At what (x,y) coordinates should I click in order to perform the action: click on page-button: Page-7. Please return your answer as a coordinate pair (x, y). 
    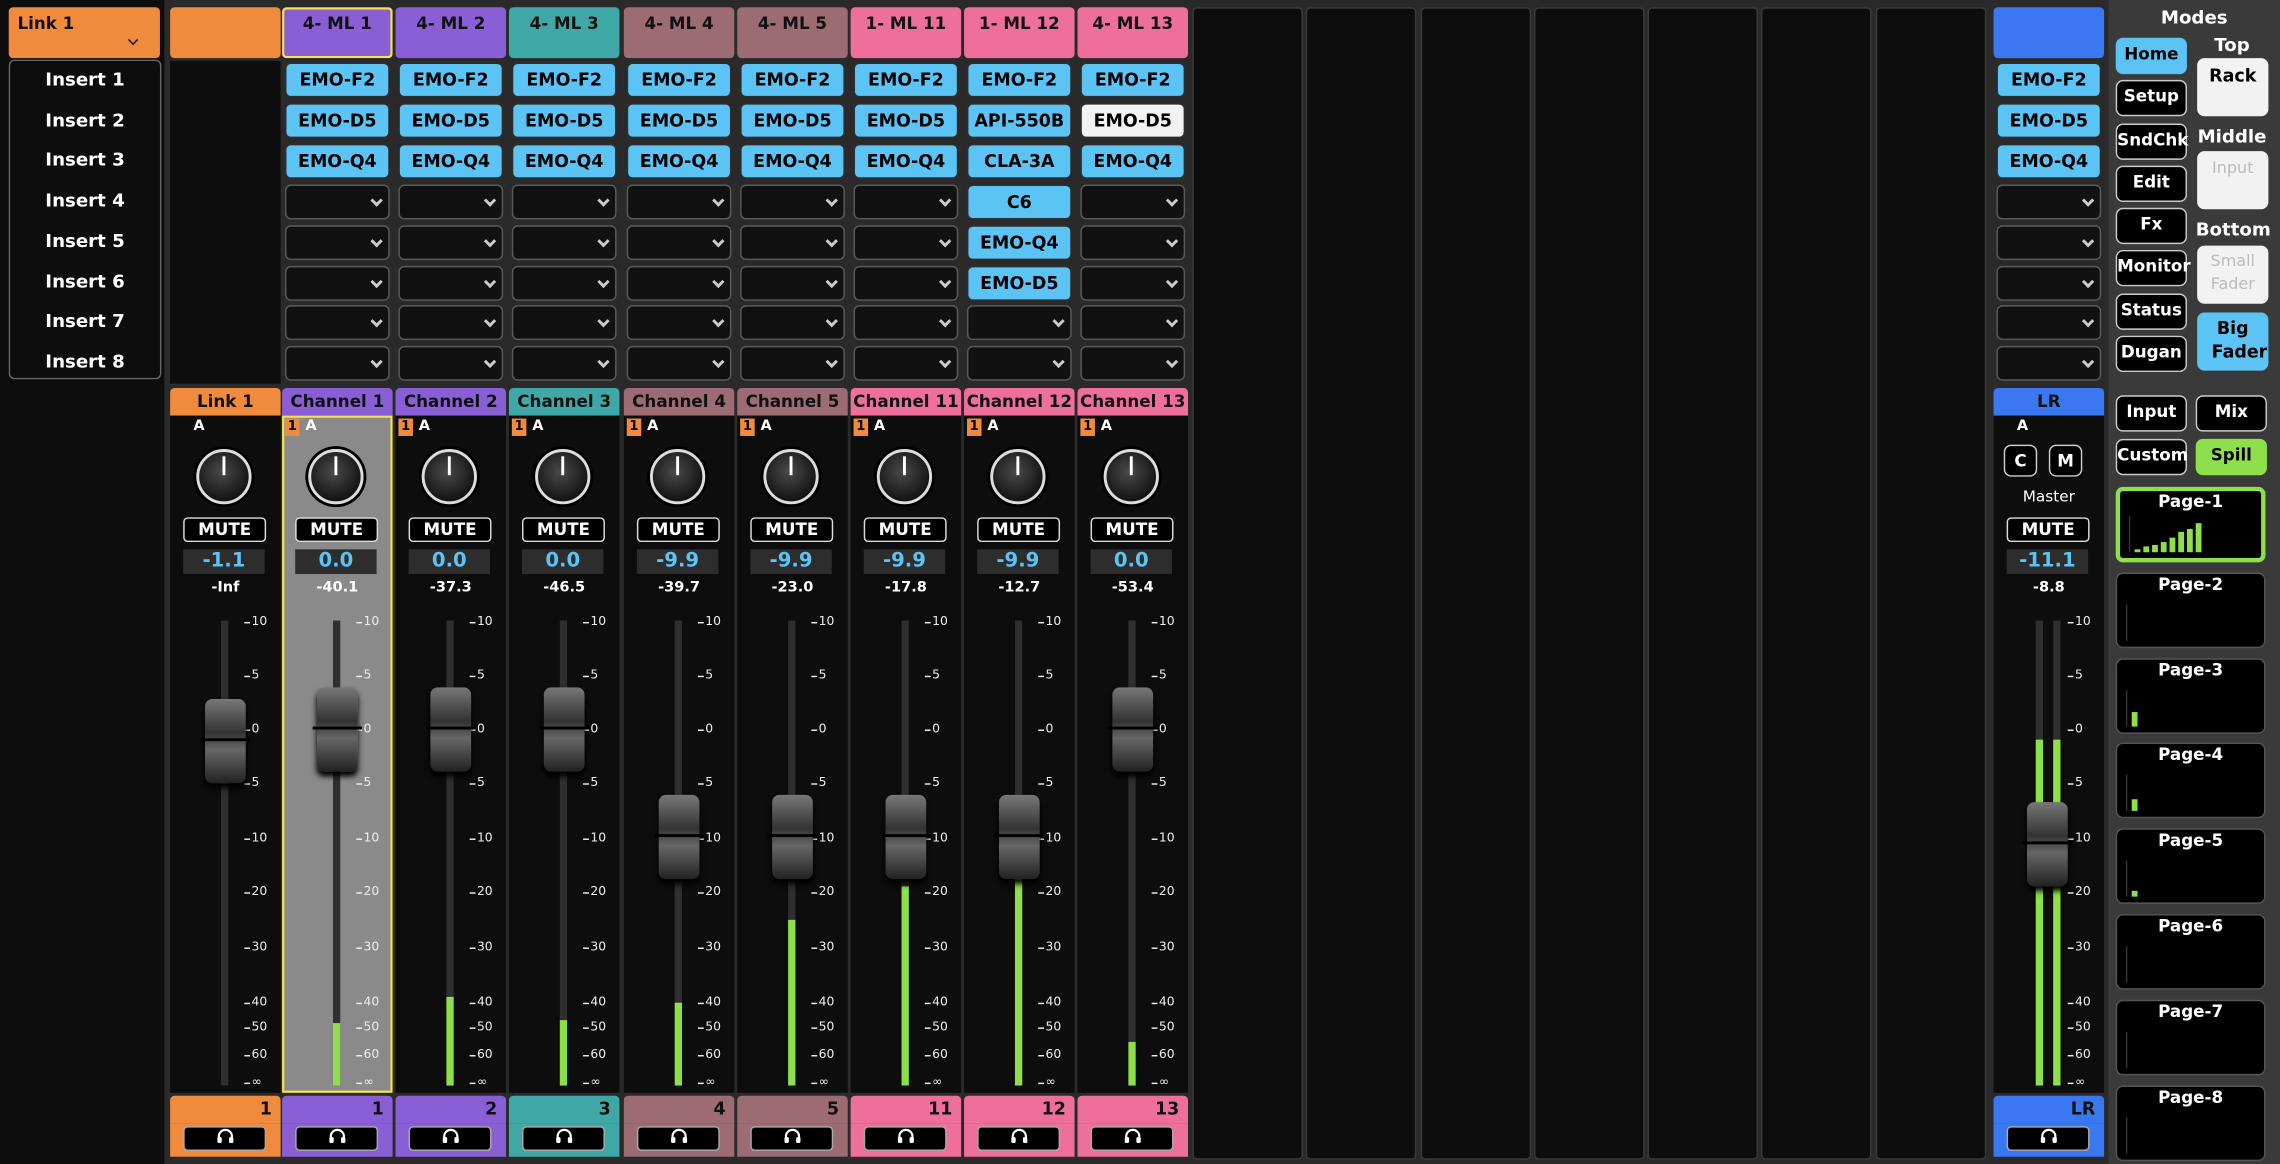
    Looking at the image, I should click on (2190, 1037).